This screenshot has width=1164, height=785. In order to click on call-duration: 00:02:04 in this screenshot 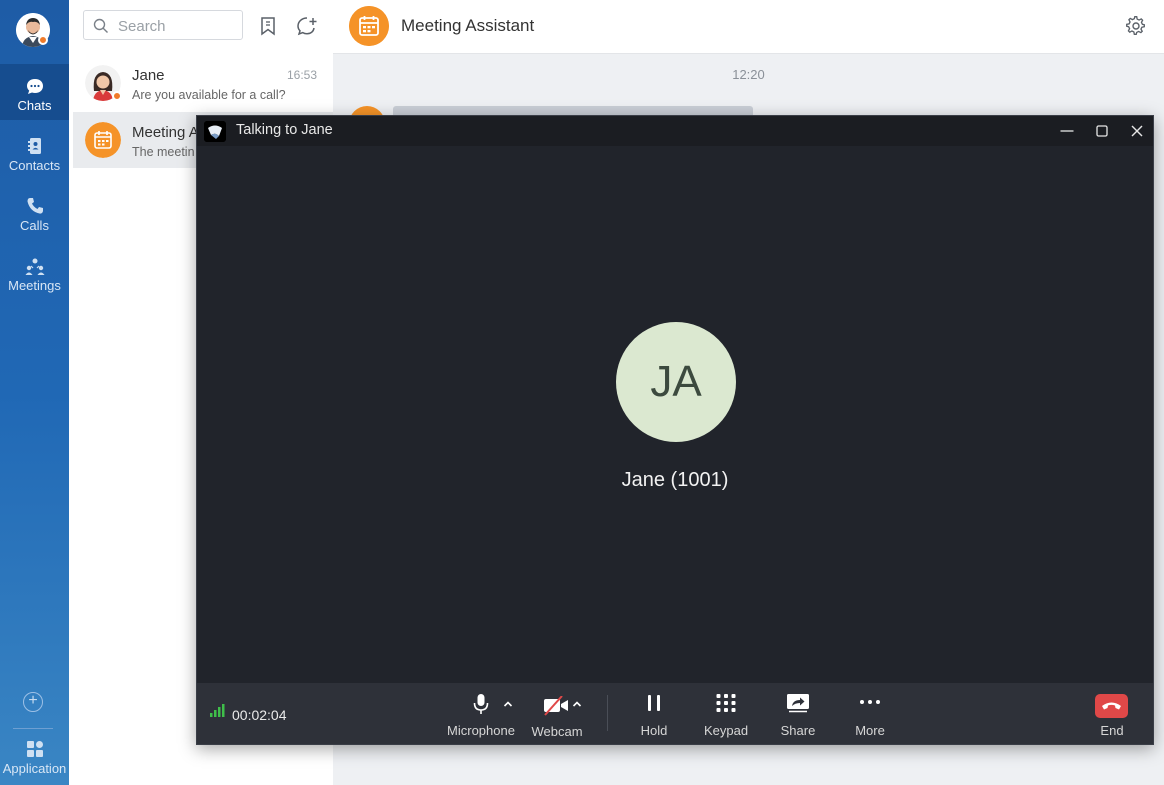, I will do `click(259, 715)`.